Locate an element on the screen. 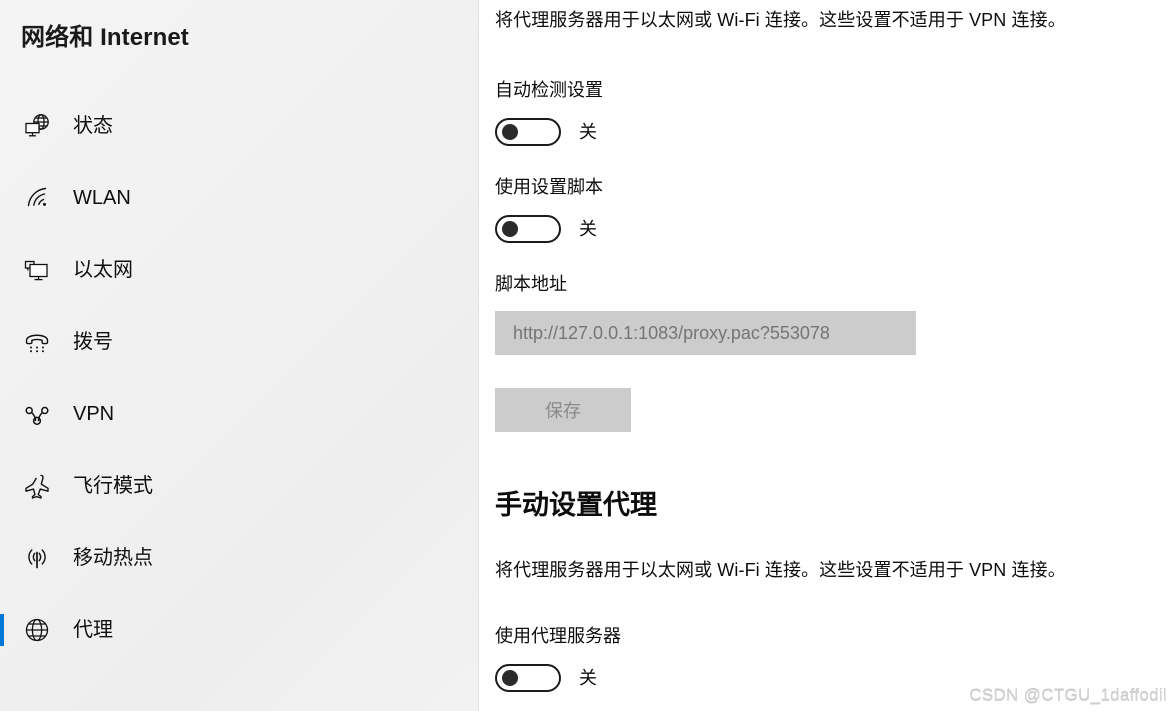  sidebar-item-proxy: 代理 is located at coordinates (239, 630).